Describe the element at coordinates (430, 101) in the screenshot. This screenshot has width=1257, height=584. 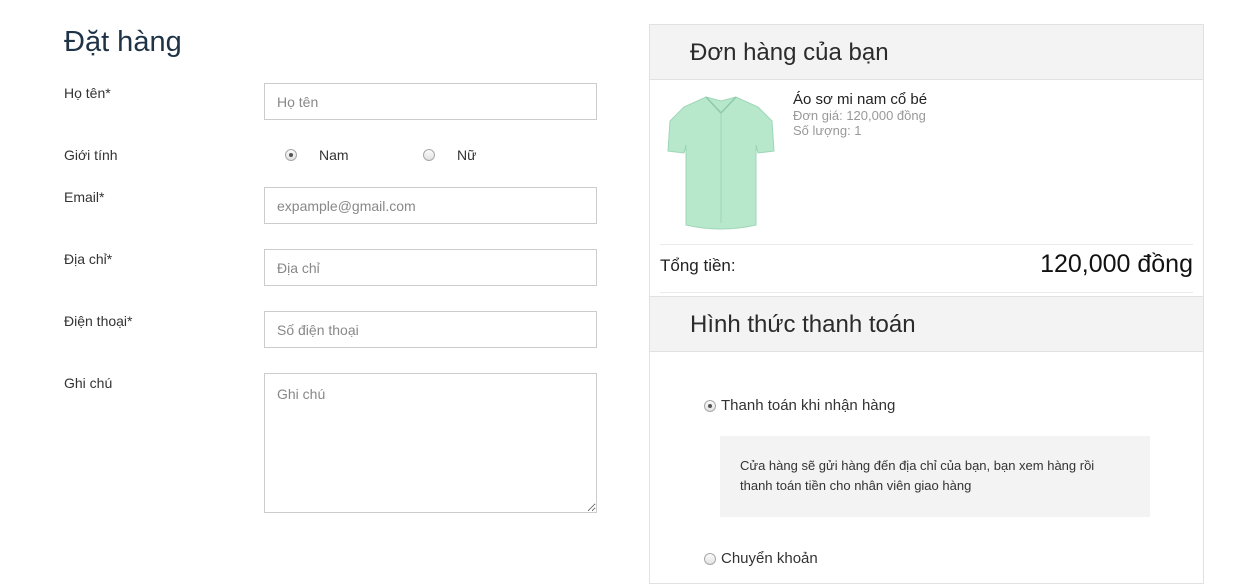
I see `name-input` at that location.